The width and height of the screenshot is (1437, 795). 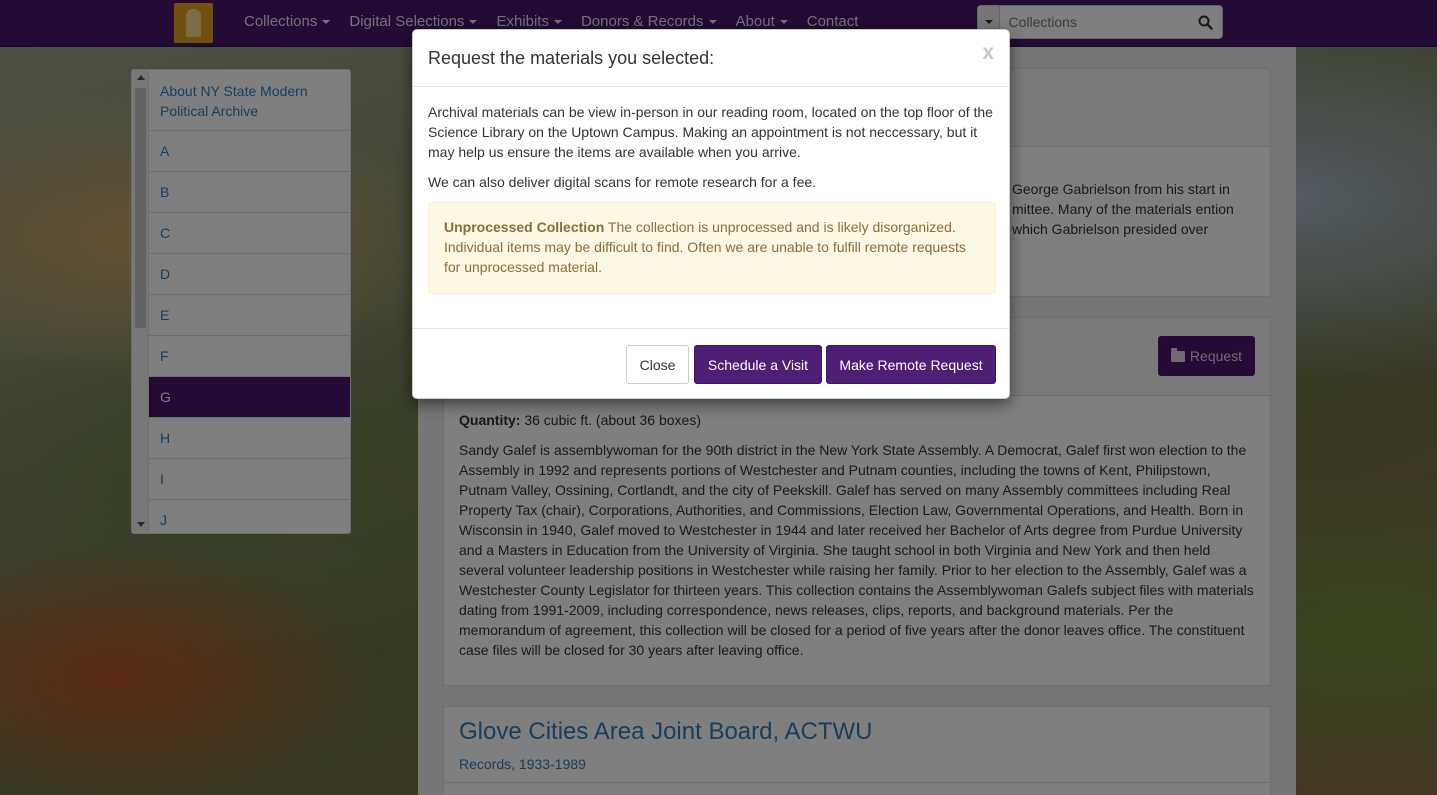 What do you see at coordinates (571, 58) in the screenshot?
I see `modal-title: Request the materials you selected:` at bounding box center [571, 58].